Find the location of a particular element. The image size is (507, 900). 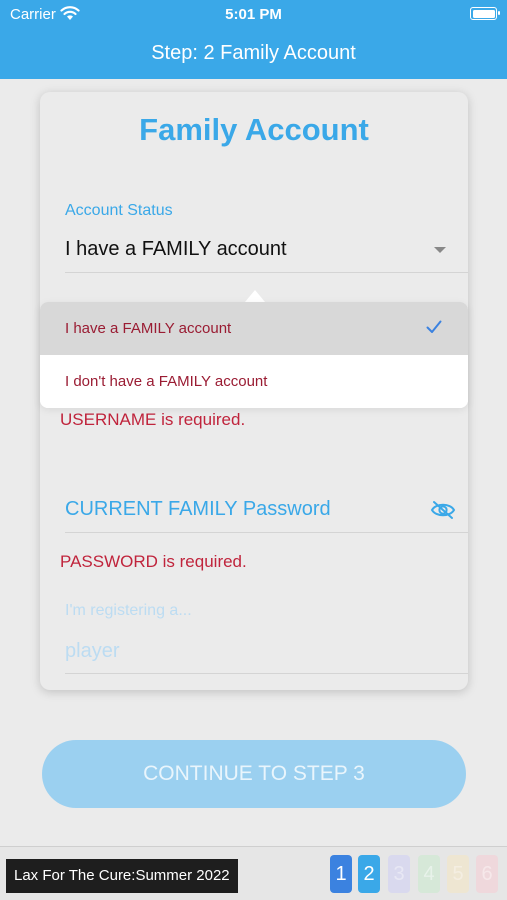

event-name-label: Lax For The Cure:Summer 2022 is located at coordinates (122, 876).